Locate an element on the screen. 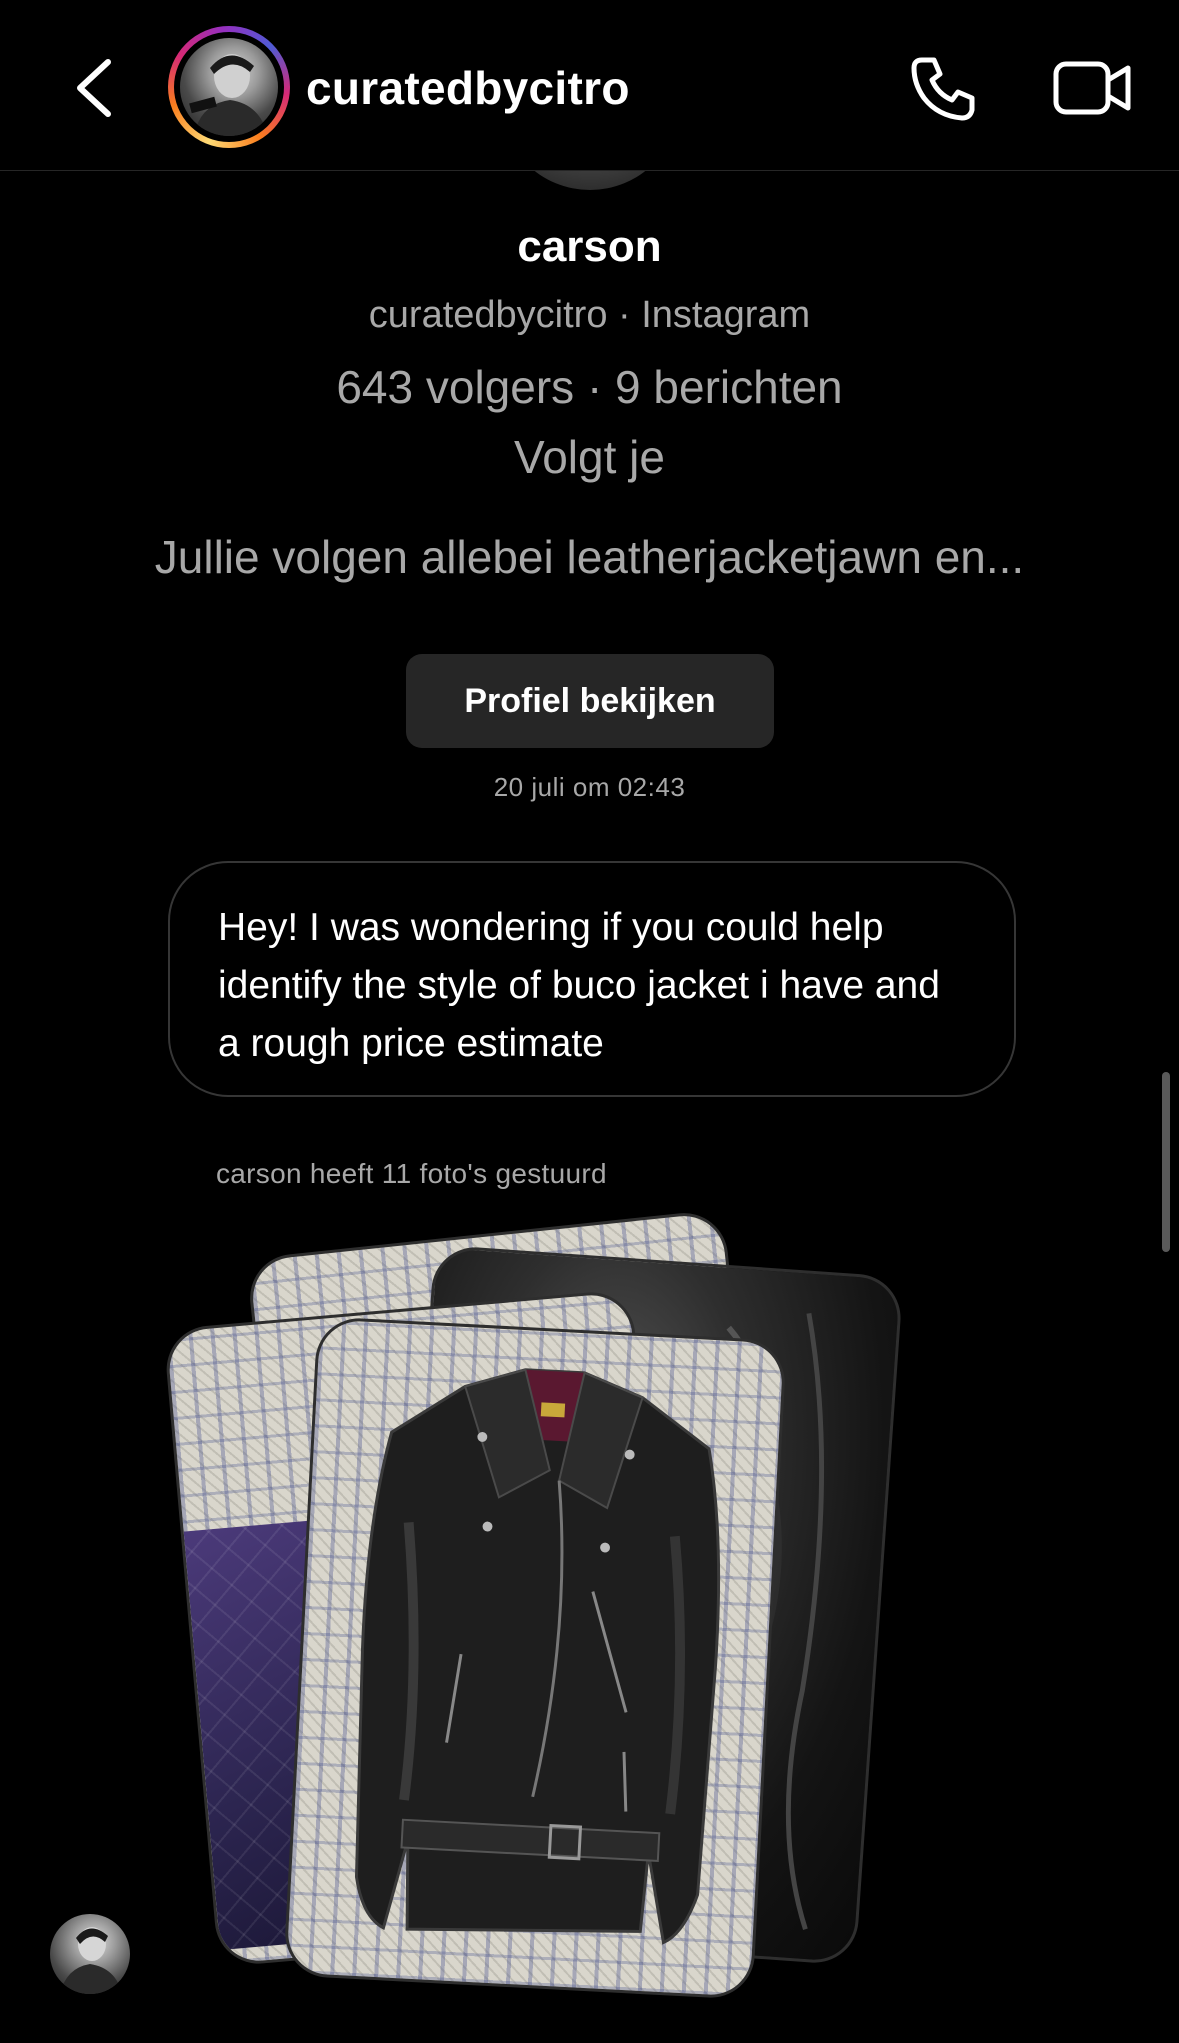  sender-avatar is located at coordinates (90, 1954).